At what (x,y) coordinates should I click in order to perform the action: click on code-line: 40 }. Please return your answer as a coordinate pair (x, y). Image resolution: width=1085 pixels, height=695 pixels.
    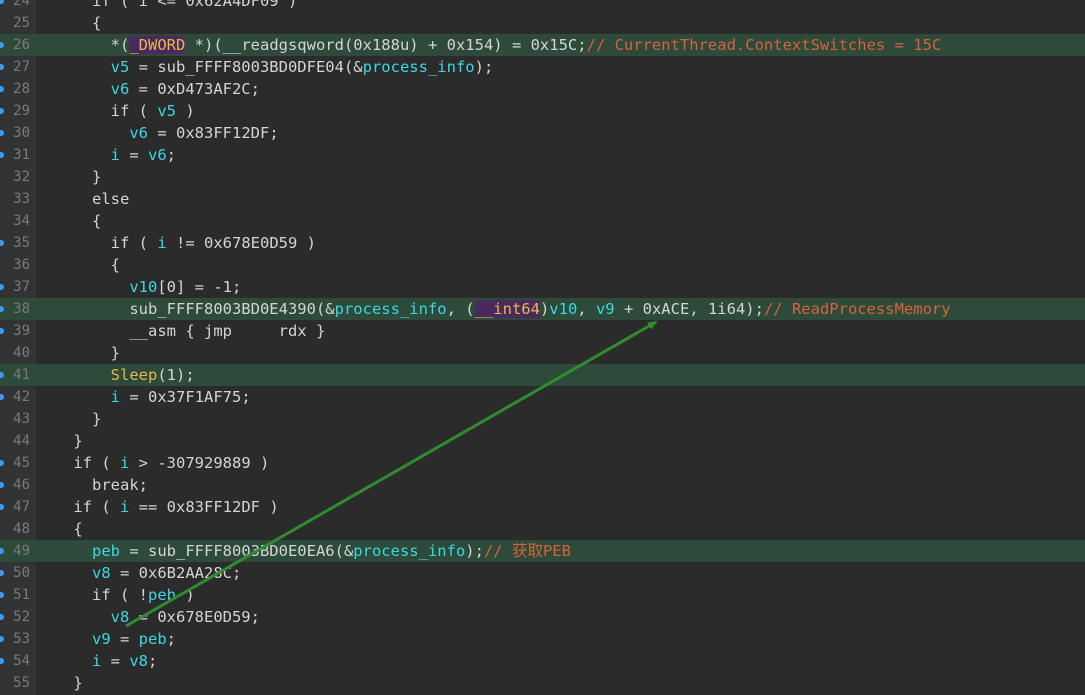
    Looking at the image, I should click on (542, 353).